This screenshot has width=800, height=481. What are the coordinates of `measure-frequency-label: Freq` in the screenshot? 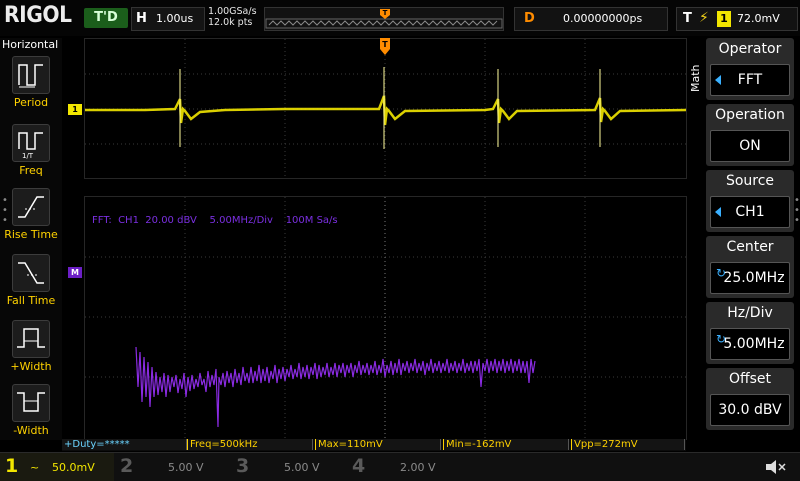 It's located at (31, 170).